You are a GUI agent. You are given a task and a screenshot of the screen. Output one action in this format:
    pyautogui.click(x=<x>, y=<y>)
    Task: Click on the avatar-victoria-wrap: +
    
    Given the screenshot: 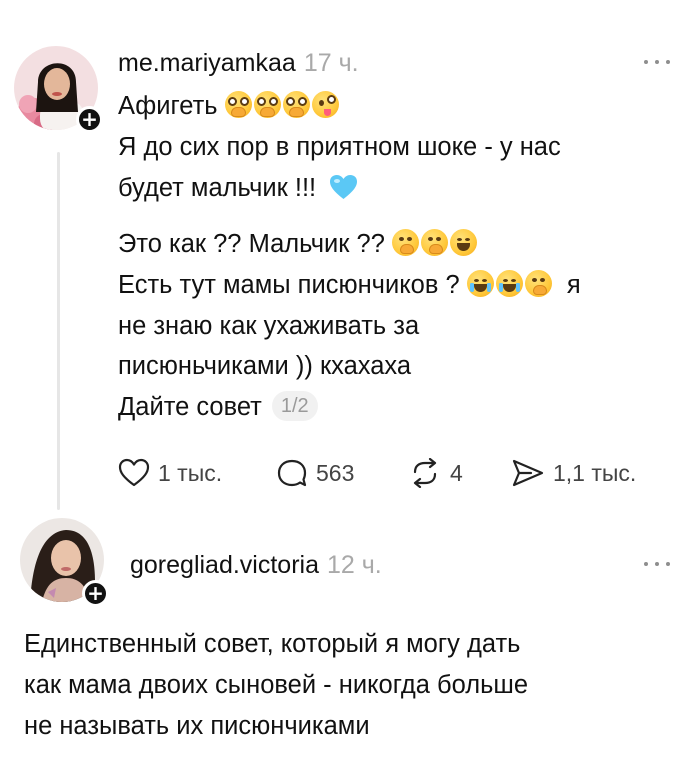 What is the action you would take?
    pyautogui.click(x=67, y=565)
    